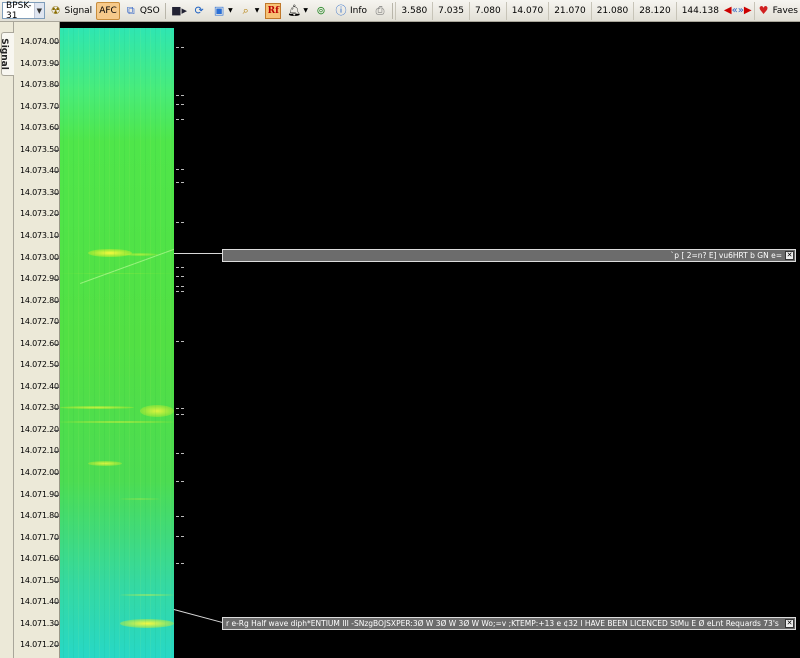 This screenshot has height=658, width=800. I want to click on up-icon: ⊚, so click(321, 10).